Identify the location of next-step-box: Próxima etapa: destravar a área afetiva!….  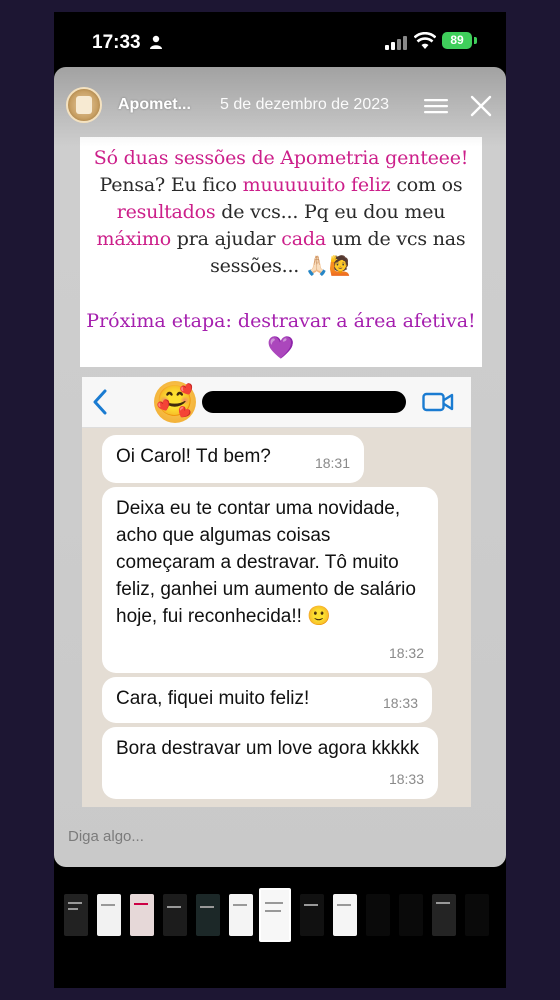
(281, 332).